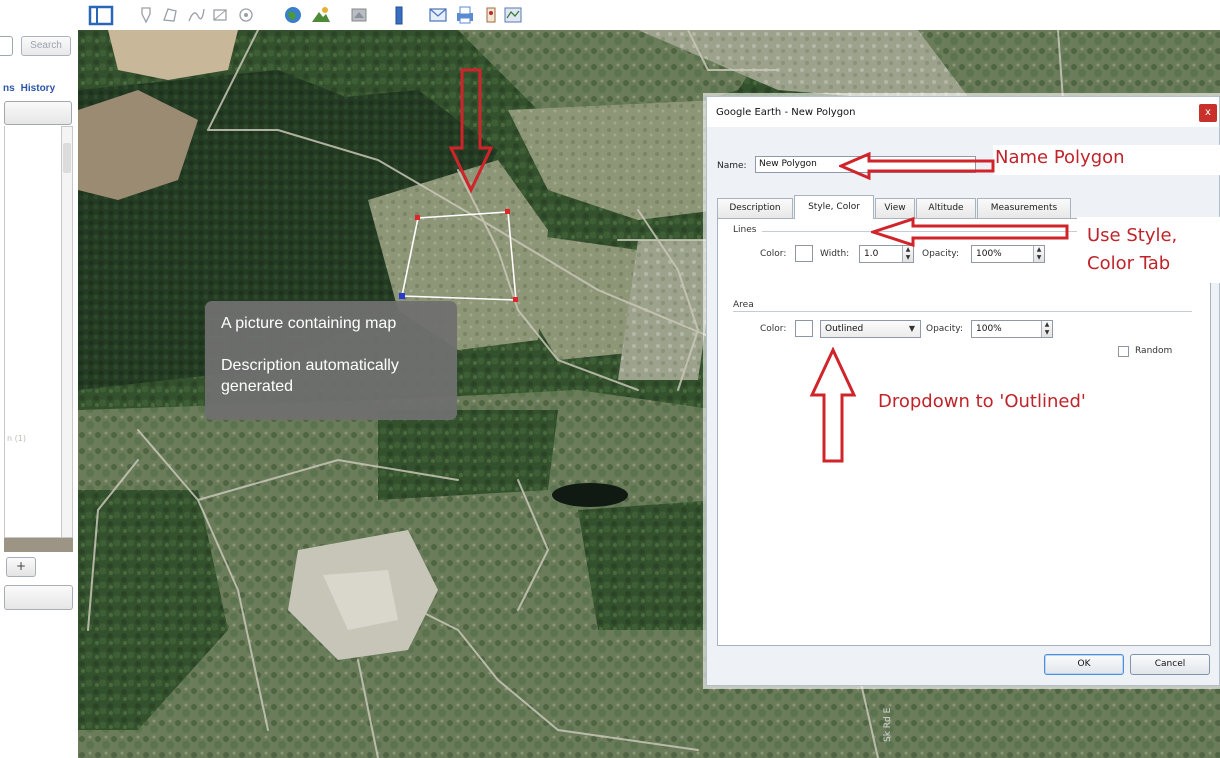  What do you see at coordinates (438, 15) in the screenshot?
I see `email-icon` at bounding box center [438, 15].